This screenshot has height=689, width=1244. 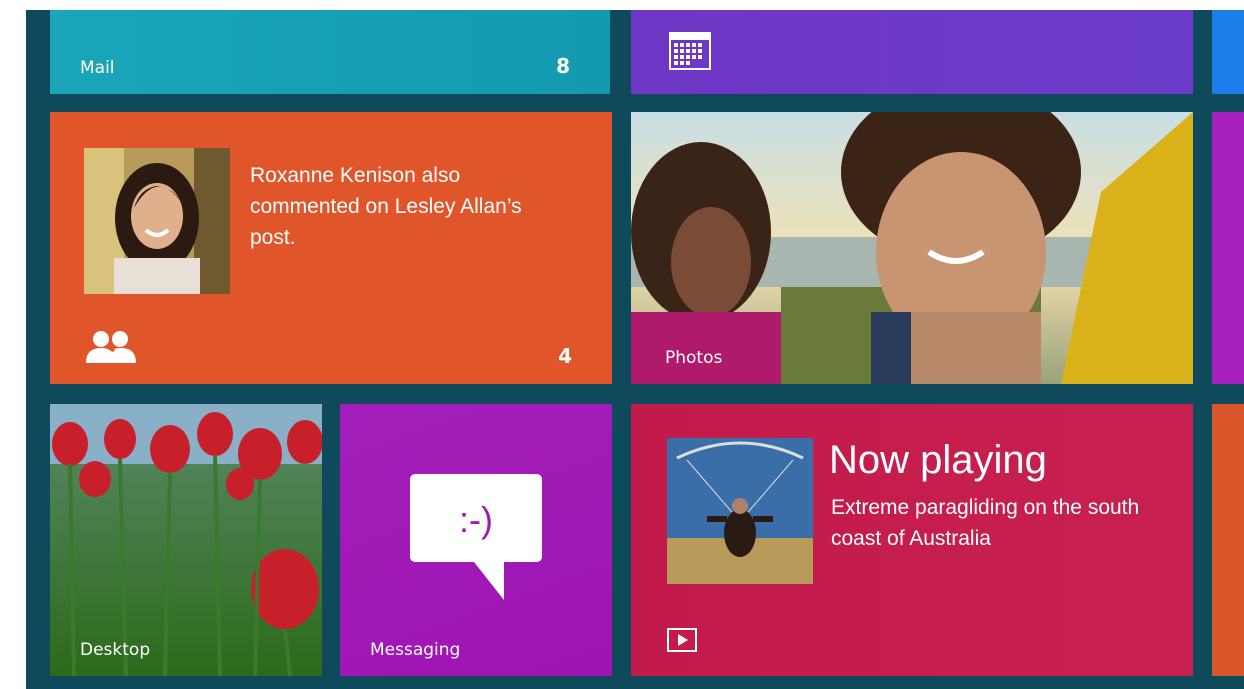 I want to click on partial-blue-tile, so click(x=1228, y=52).